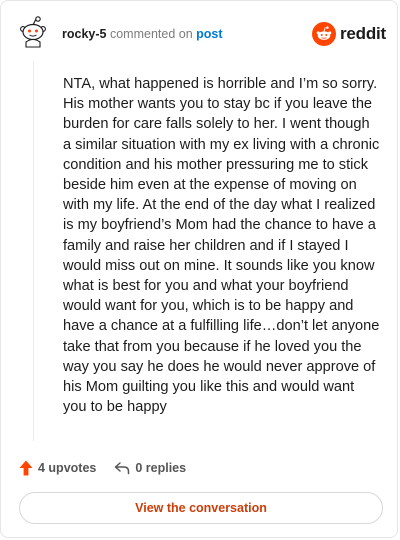  What do you see at coordinates (84, 34) in the screenshot?
I see `username-link: rocky-5` at bounding box center [84, 34].